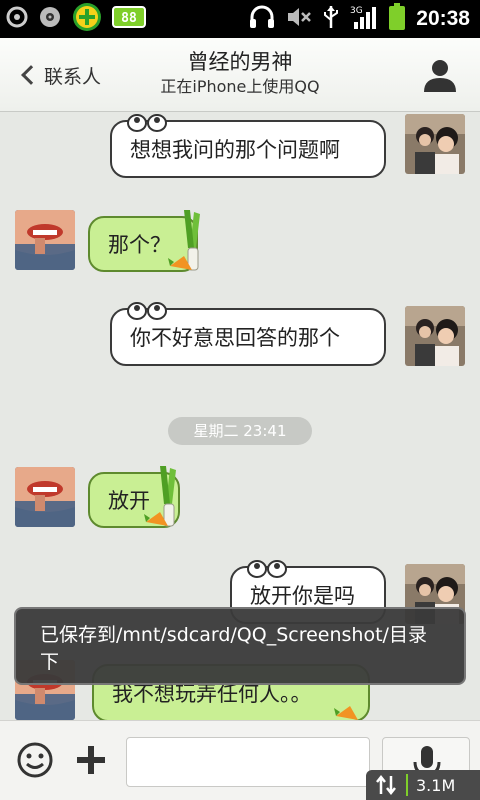  Describe the element at coordinates (262, 19) in the screenshot. I see `headset-icon` at that location.